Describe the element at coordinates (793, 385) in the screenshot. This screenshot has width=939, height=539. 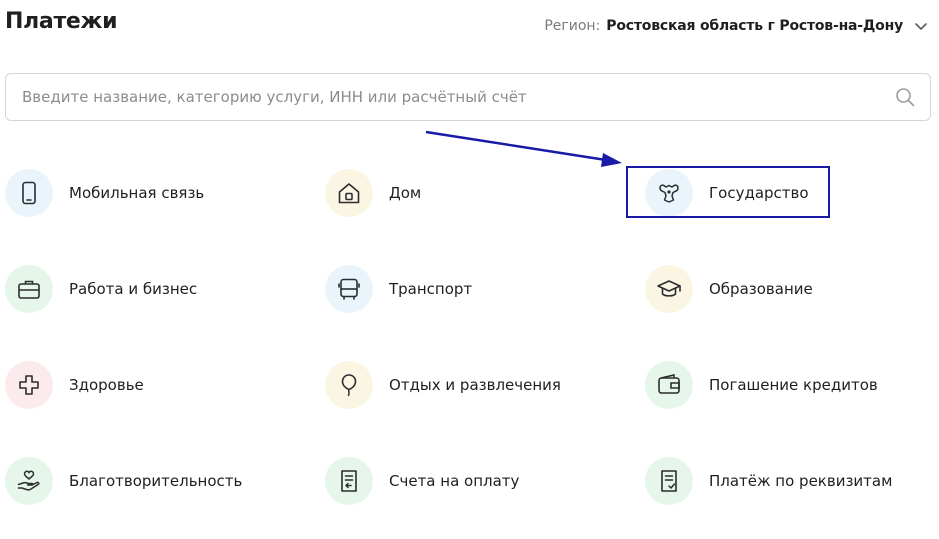
I see `category-label: Погашение кредитов` at that location.